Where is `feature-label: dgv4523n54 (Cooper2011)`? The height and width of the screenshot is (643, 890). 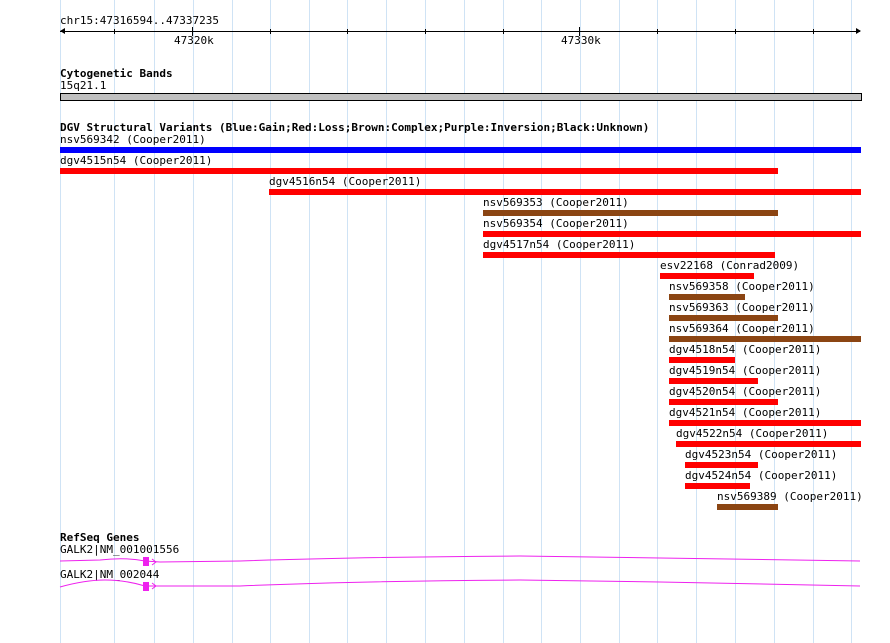
feature-label: dgv4523n54 (Cooper2011) is located at coordinates (761, 454).